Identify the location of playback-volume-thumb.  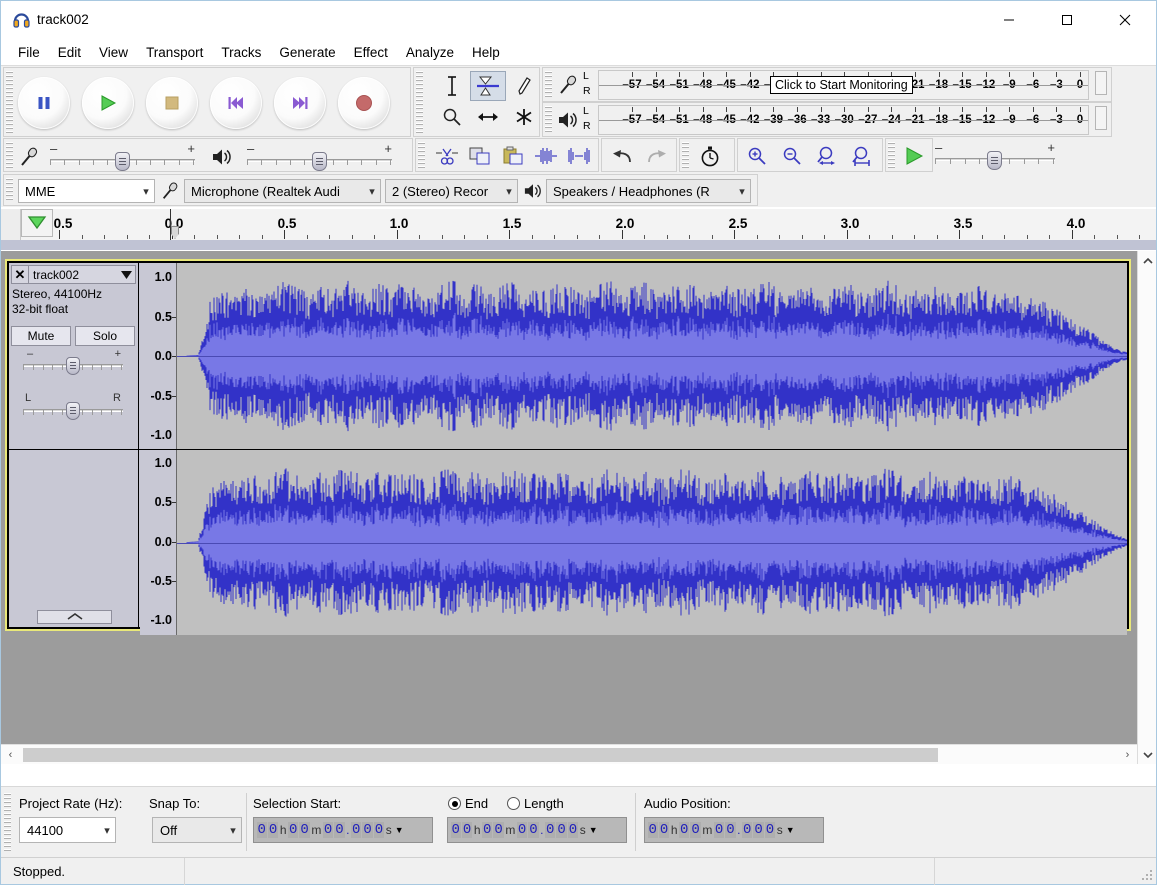
(319, 161).